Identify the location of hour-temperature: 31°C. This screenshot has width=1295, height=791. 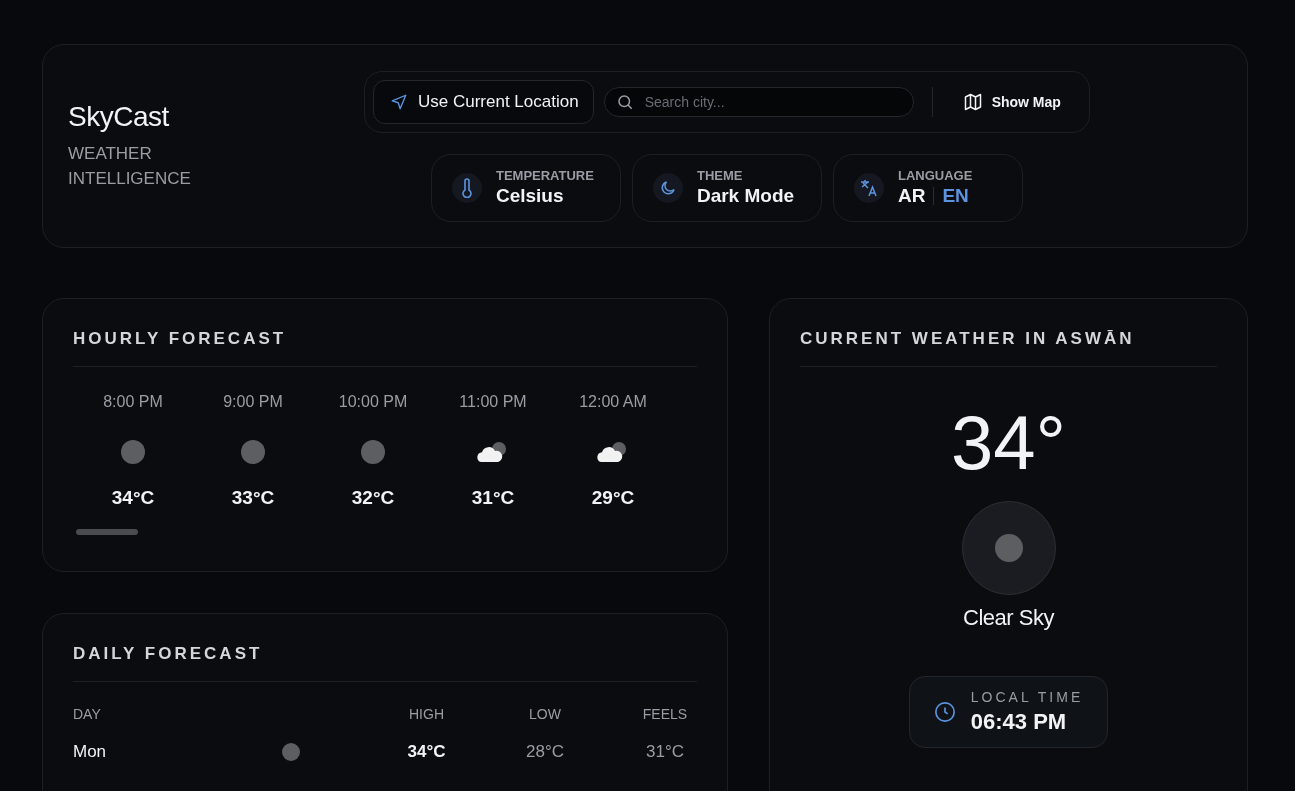
(493, 498).